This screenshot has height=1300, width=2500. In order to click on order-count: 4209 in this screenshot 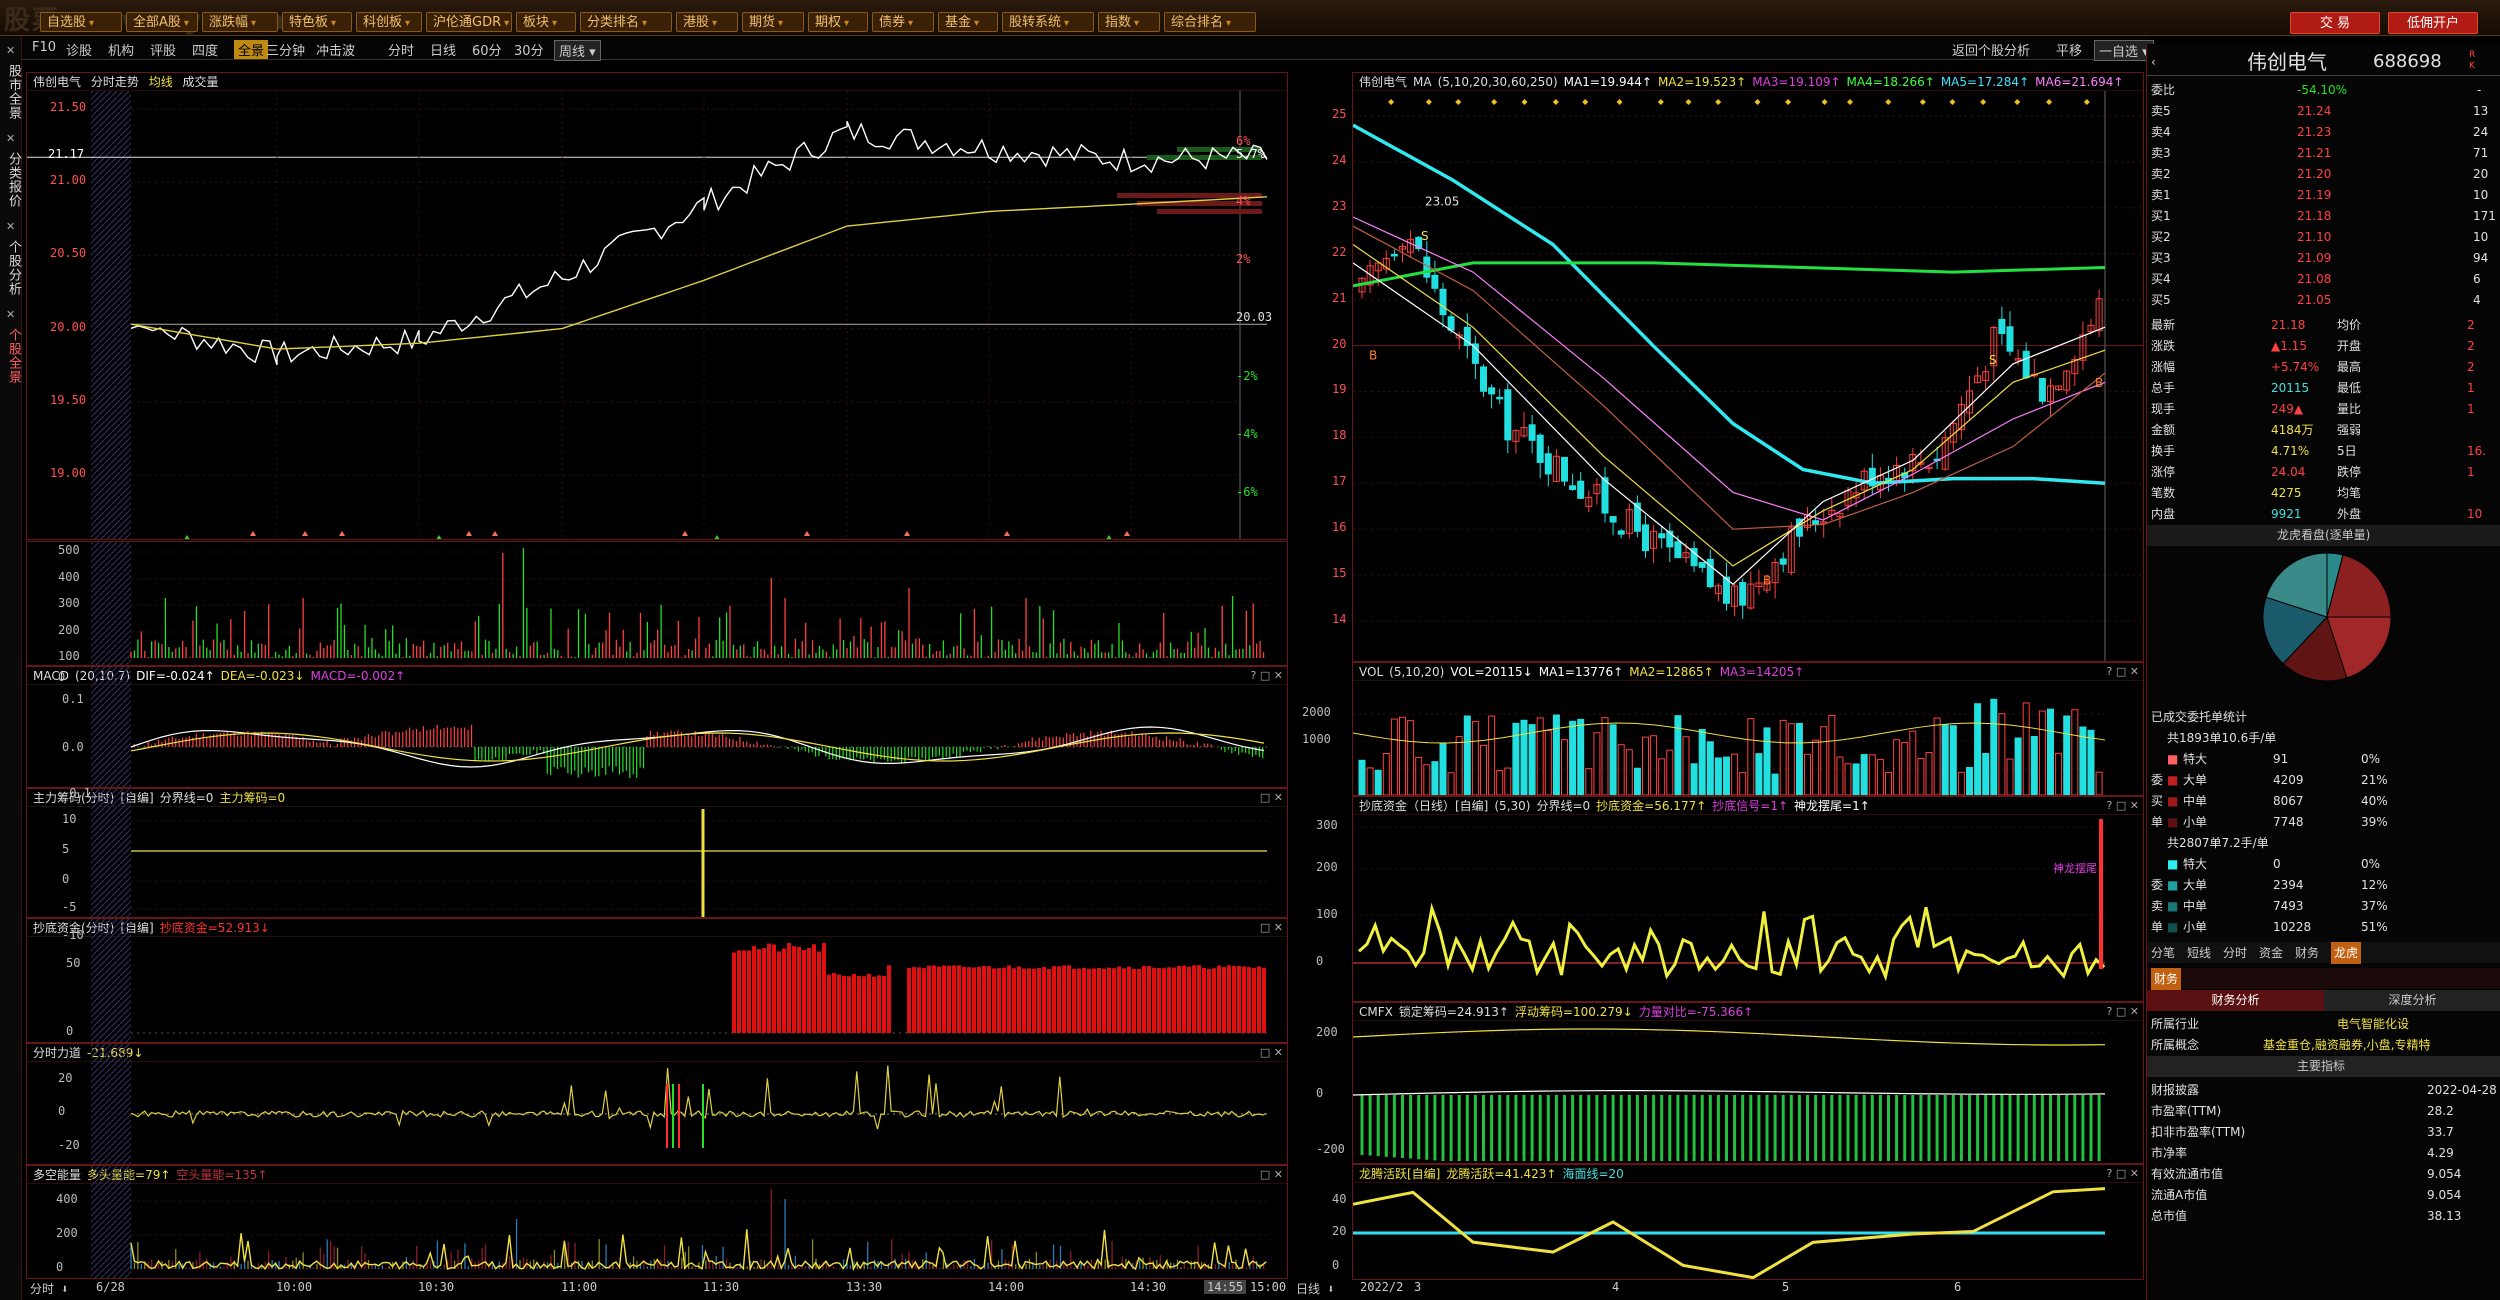, I will do `click(2288, 780)`.